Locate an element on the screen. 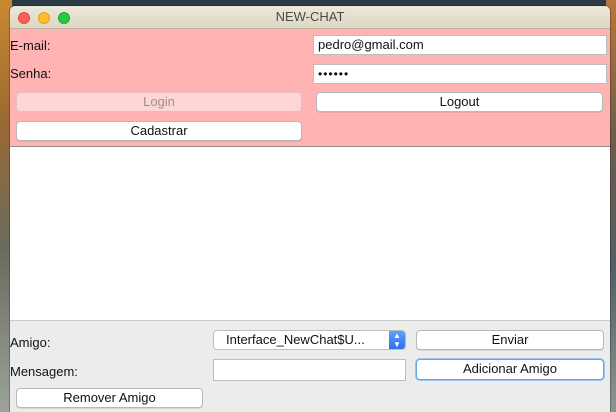  password-label: Senha: is located at coordinates (31, 73).